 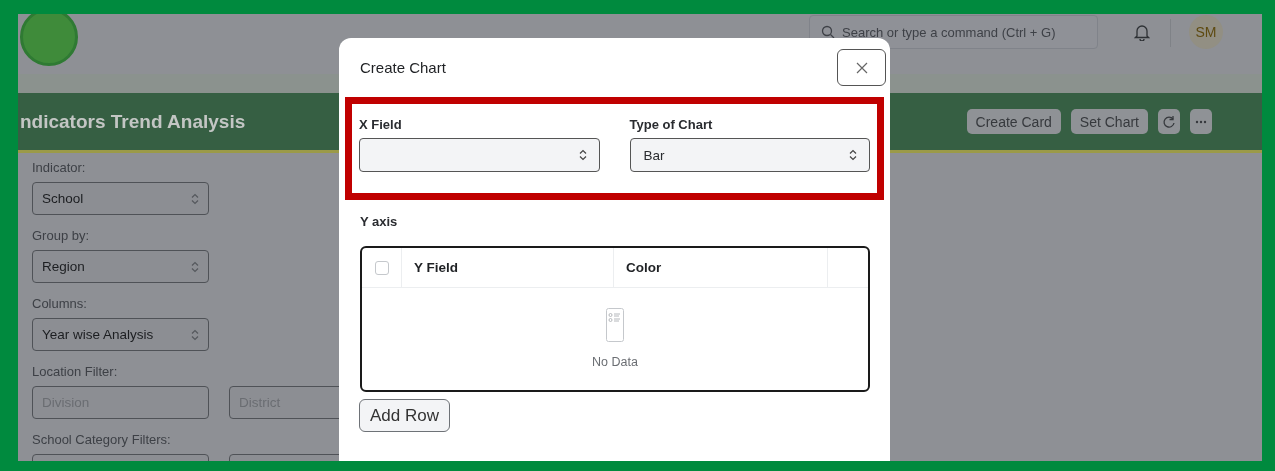 I want to click on section-label: Y axis, so click(x=379, y=222).